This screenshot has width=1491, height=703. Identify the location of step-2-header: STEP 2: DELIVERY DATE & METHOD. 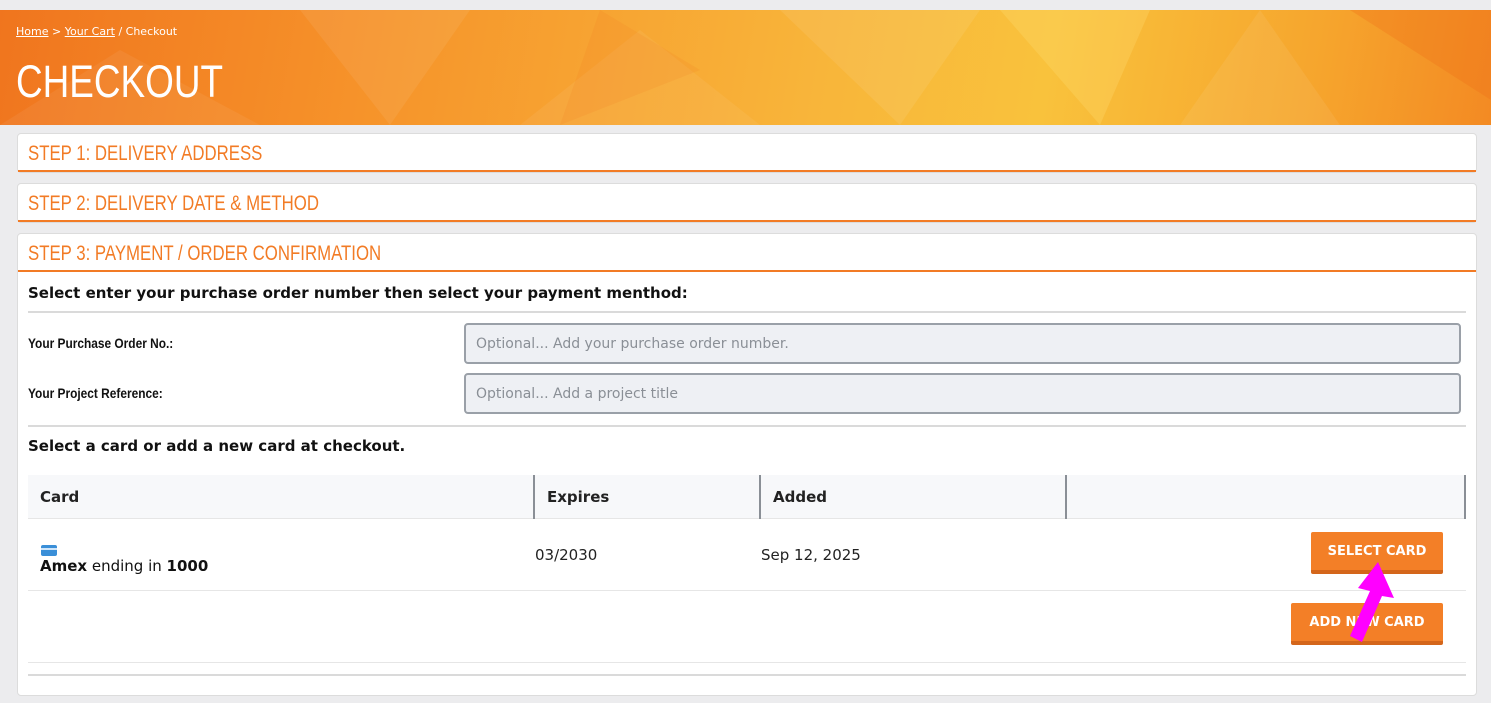
(747, 203).